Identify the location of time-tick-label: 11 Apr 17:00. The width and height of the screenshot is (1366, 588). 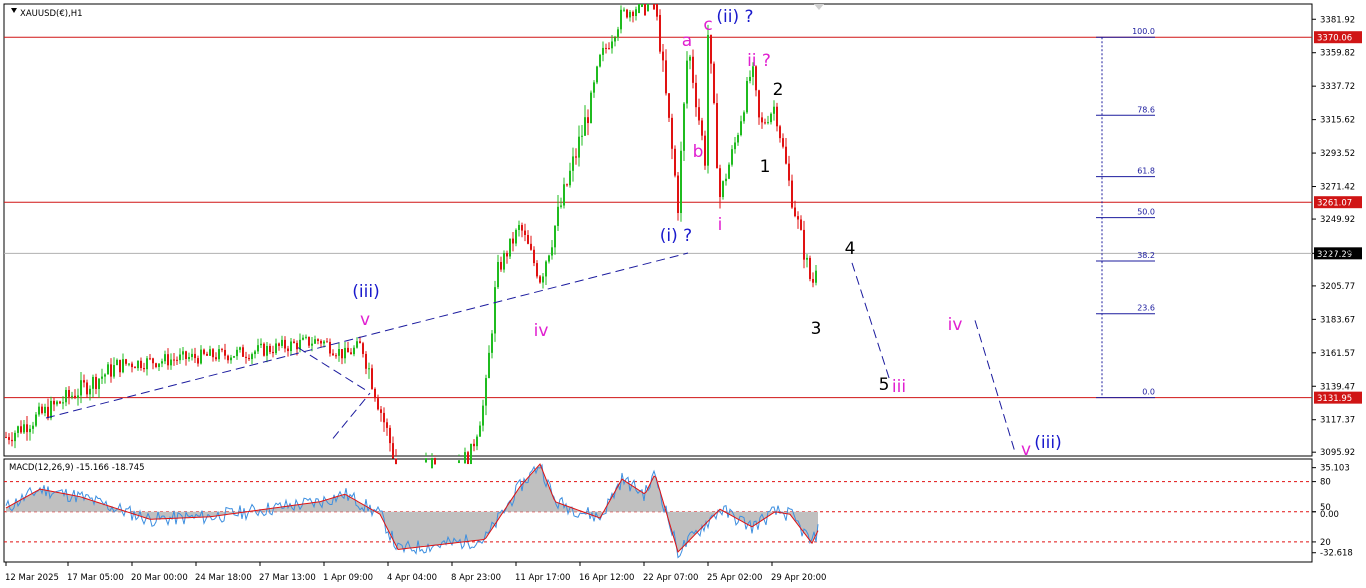
(542, 578).